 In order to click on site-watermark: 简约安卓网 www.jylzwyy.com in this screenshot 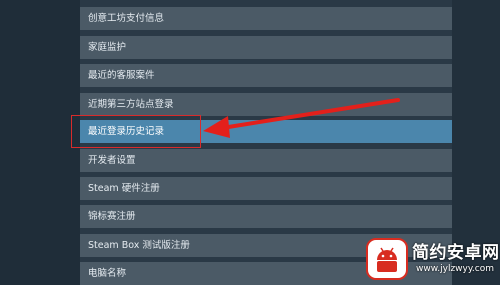, I will do `click(433, 260)`.